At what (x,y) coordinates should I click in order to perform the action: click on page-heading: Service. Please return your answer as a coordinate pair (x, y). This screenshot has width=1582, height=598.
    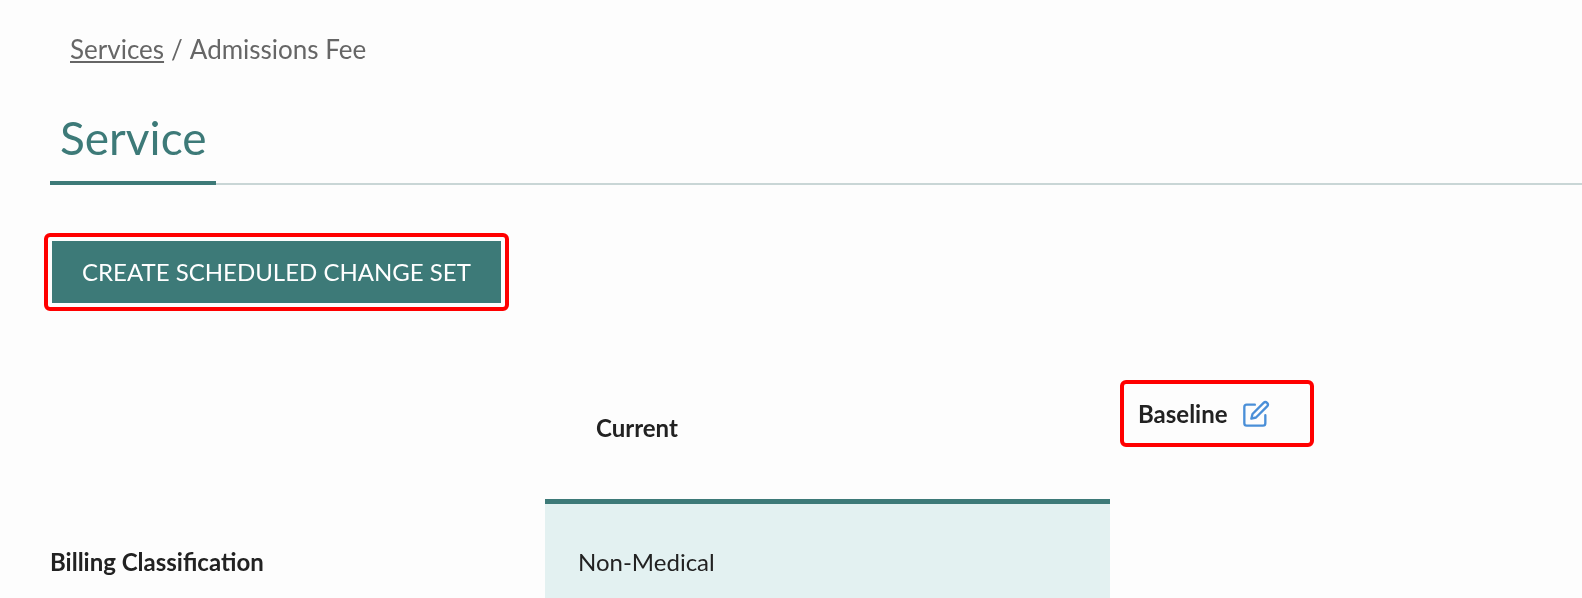
    Looking at the image, I should click on (133, 148).